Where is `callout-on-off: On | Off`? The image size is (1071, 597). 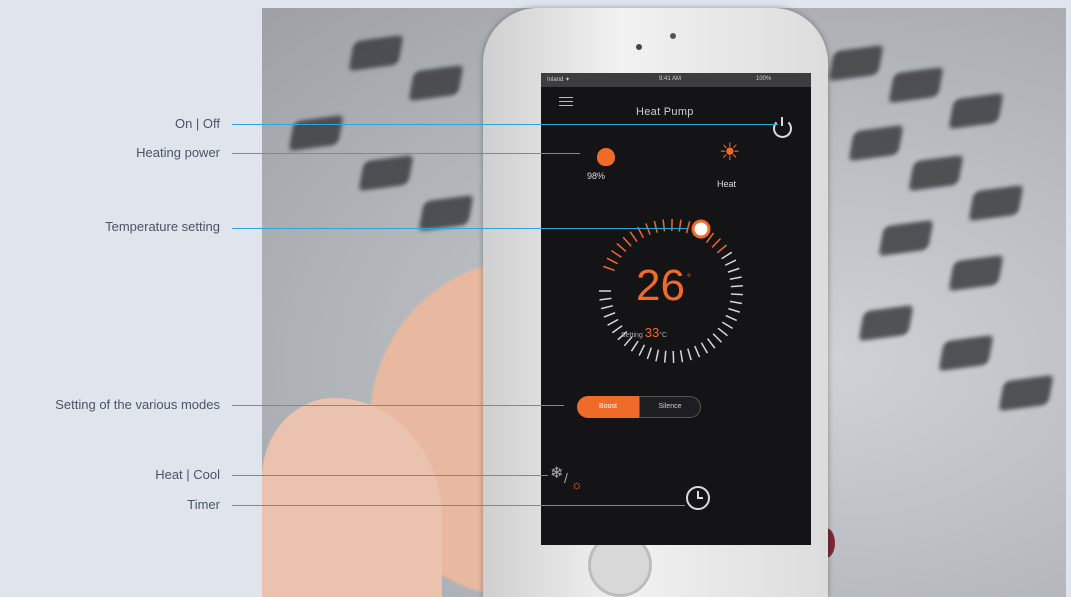
callout-on-off: On | Off is located at coordinates (197, 123).